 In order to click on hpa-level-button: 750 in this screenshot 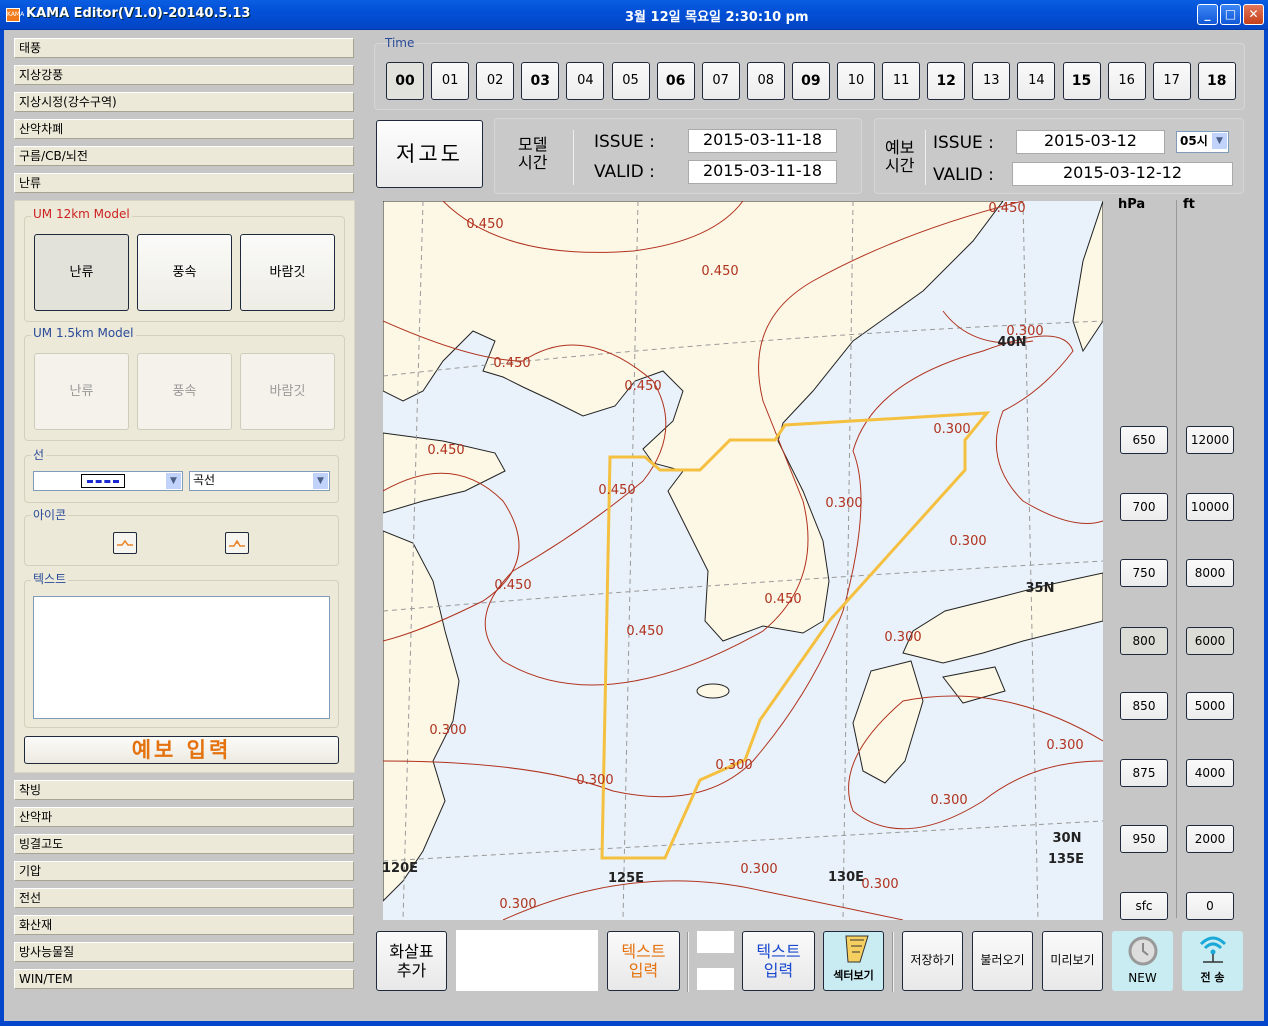, I will do `click(1144, 573)`.